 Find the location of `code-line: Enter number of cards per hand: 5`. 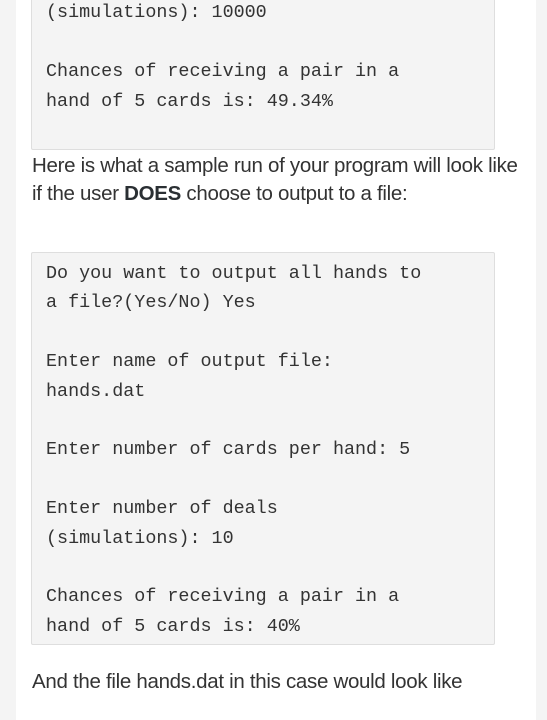

code-line: Enter number of cards per hand: 5 is located at coordinates (228, 450).